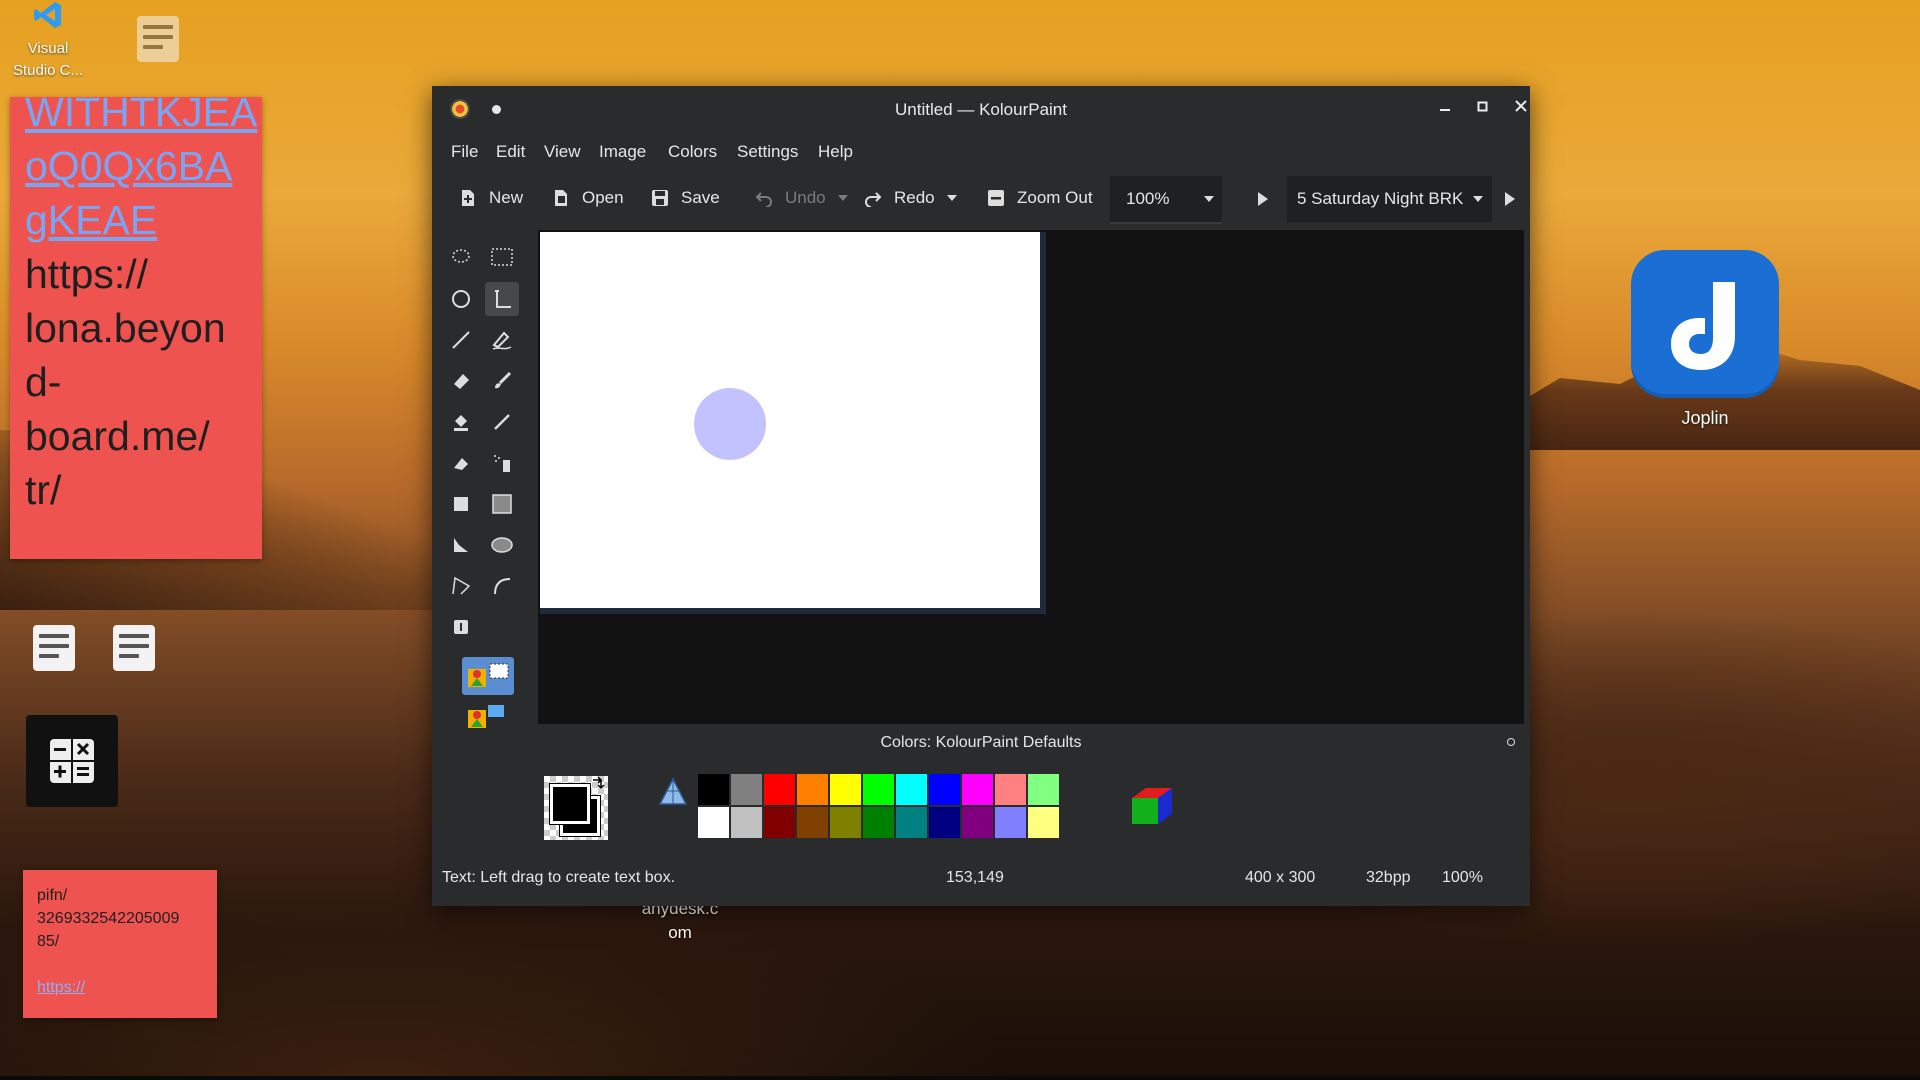 The image size is (1920, 1080). I want to click on eyedropper-icon, so click(502, 422).